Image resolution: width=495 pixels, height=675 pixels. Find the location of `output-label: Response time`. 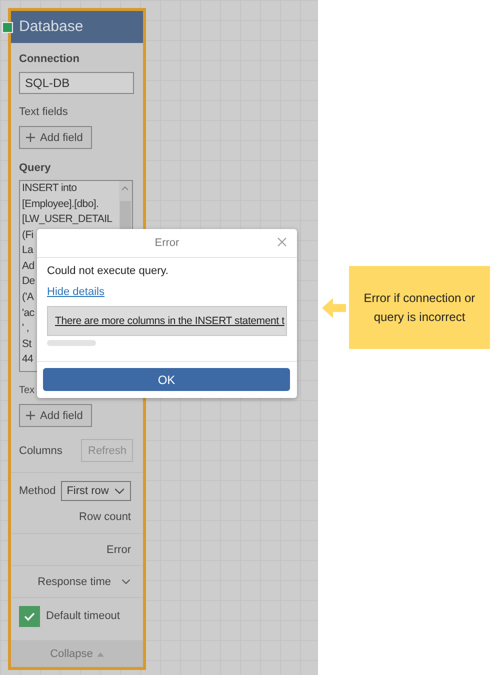

output-label: Response time is located at coordinates (74, 582).